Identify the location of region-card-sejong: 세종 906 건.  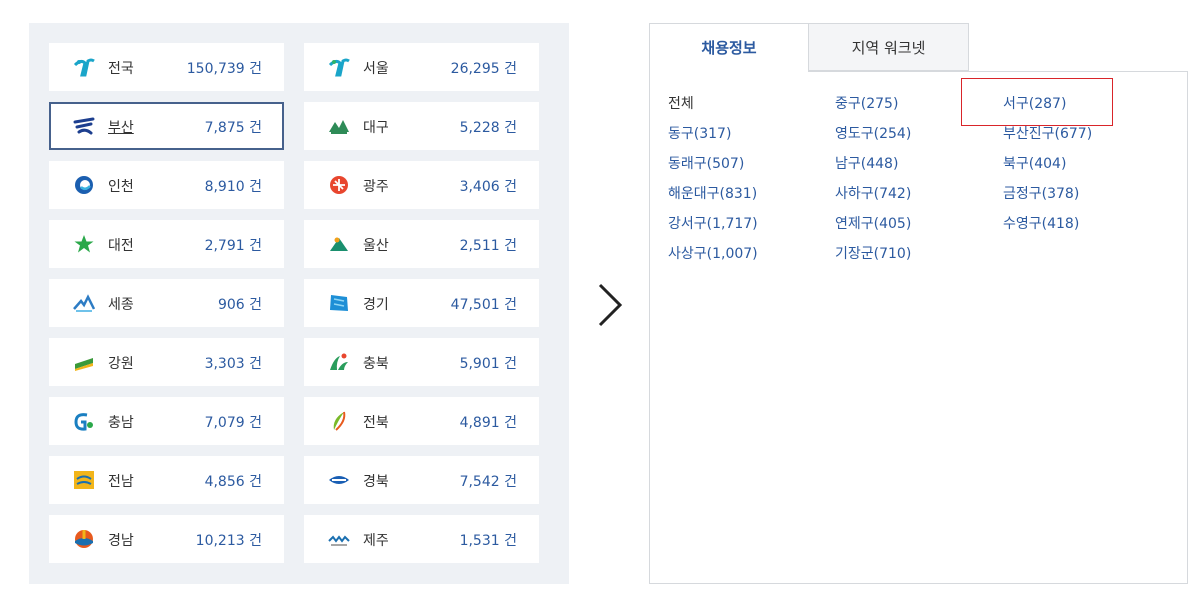
(166, 303).